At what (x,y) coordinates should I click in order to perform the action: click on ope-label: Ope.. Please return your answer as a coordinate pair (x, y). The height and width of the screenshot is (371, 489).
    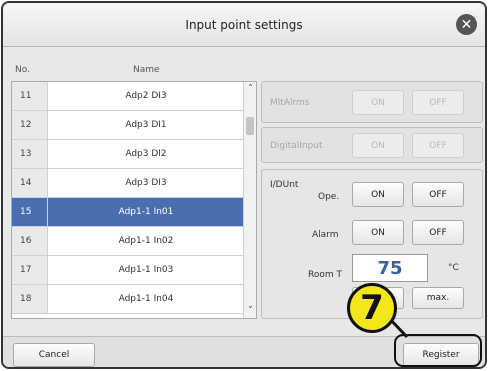
    Looking at the image, I should click on (329, 197).